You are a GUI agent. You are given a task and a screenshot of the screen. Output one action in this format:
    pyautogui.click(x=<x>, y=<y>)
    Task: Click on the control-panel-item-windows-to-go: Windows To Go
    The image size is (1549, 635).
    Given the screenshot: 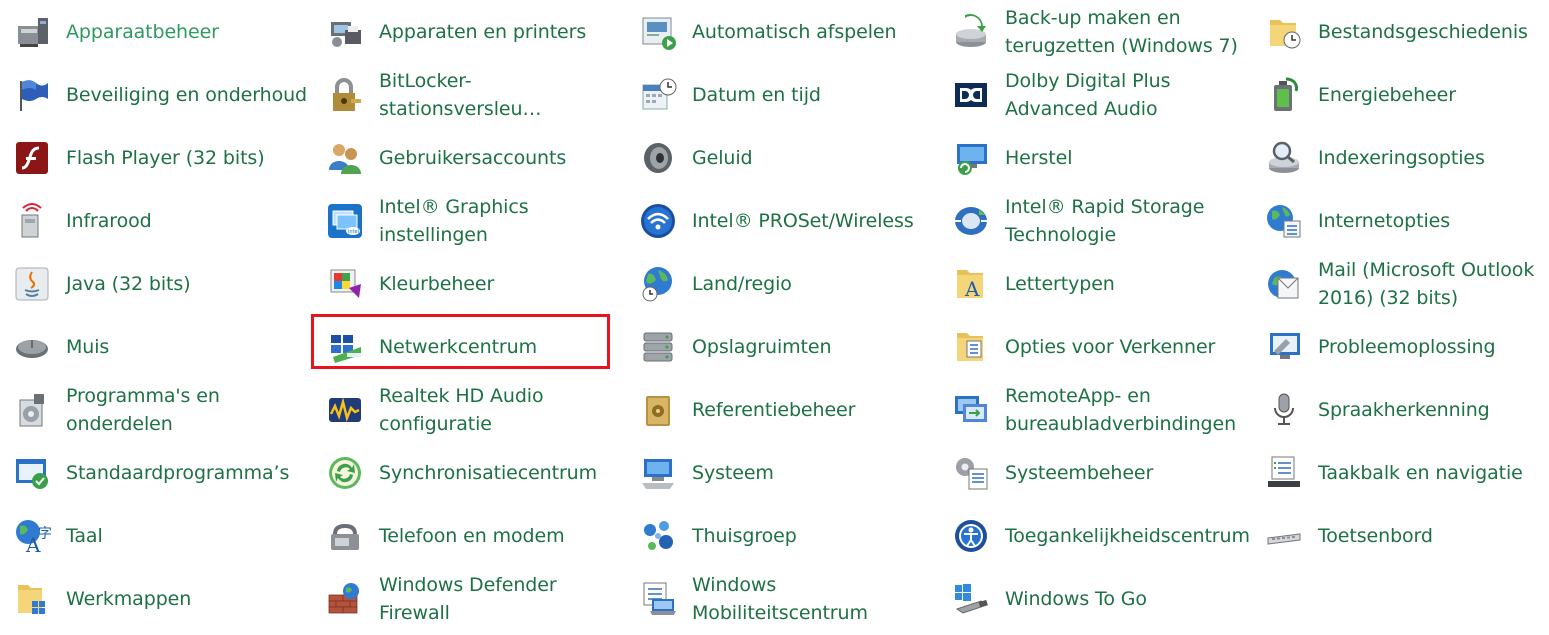 What is the action you would take?
    pyautogui.click(x=1095, y=598)
    